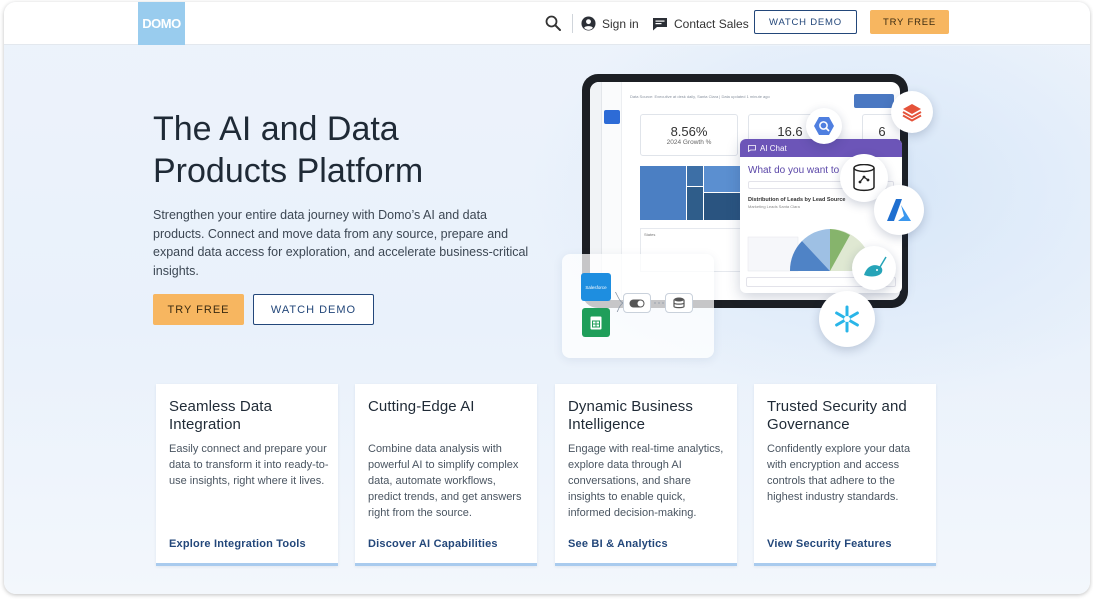 This screenshot has height=599, width=1093. I want to click on hero-title-line1: The AI and Data, so click(276, 129).